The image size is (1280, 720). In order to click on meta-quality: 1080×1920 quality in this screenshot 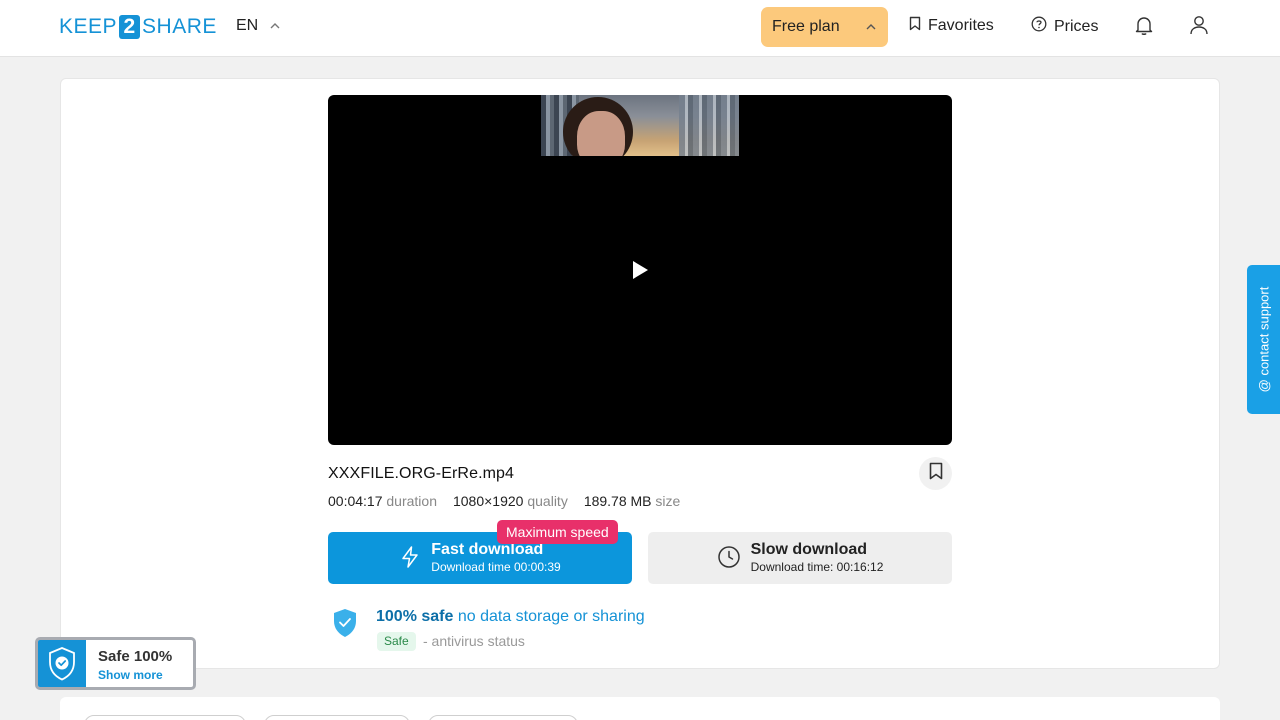, I will do `click(510, 501)`.